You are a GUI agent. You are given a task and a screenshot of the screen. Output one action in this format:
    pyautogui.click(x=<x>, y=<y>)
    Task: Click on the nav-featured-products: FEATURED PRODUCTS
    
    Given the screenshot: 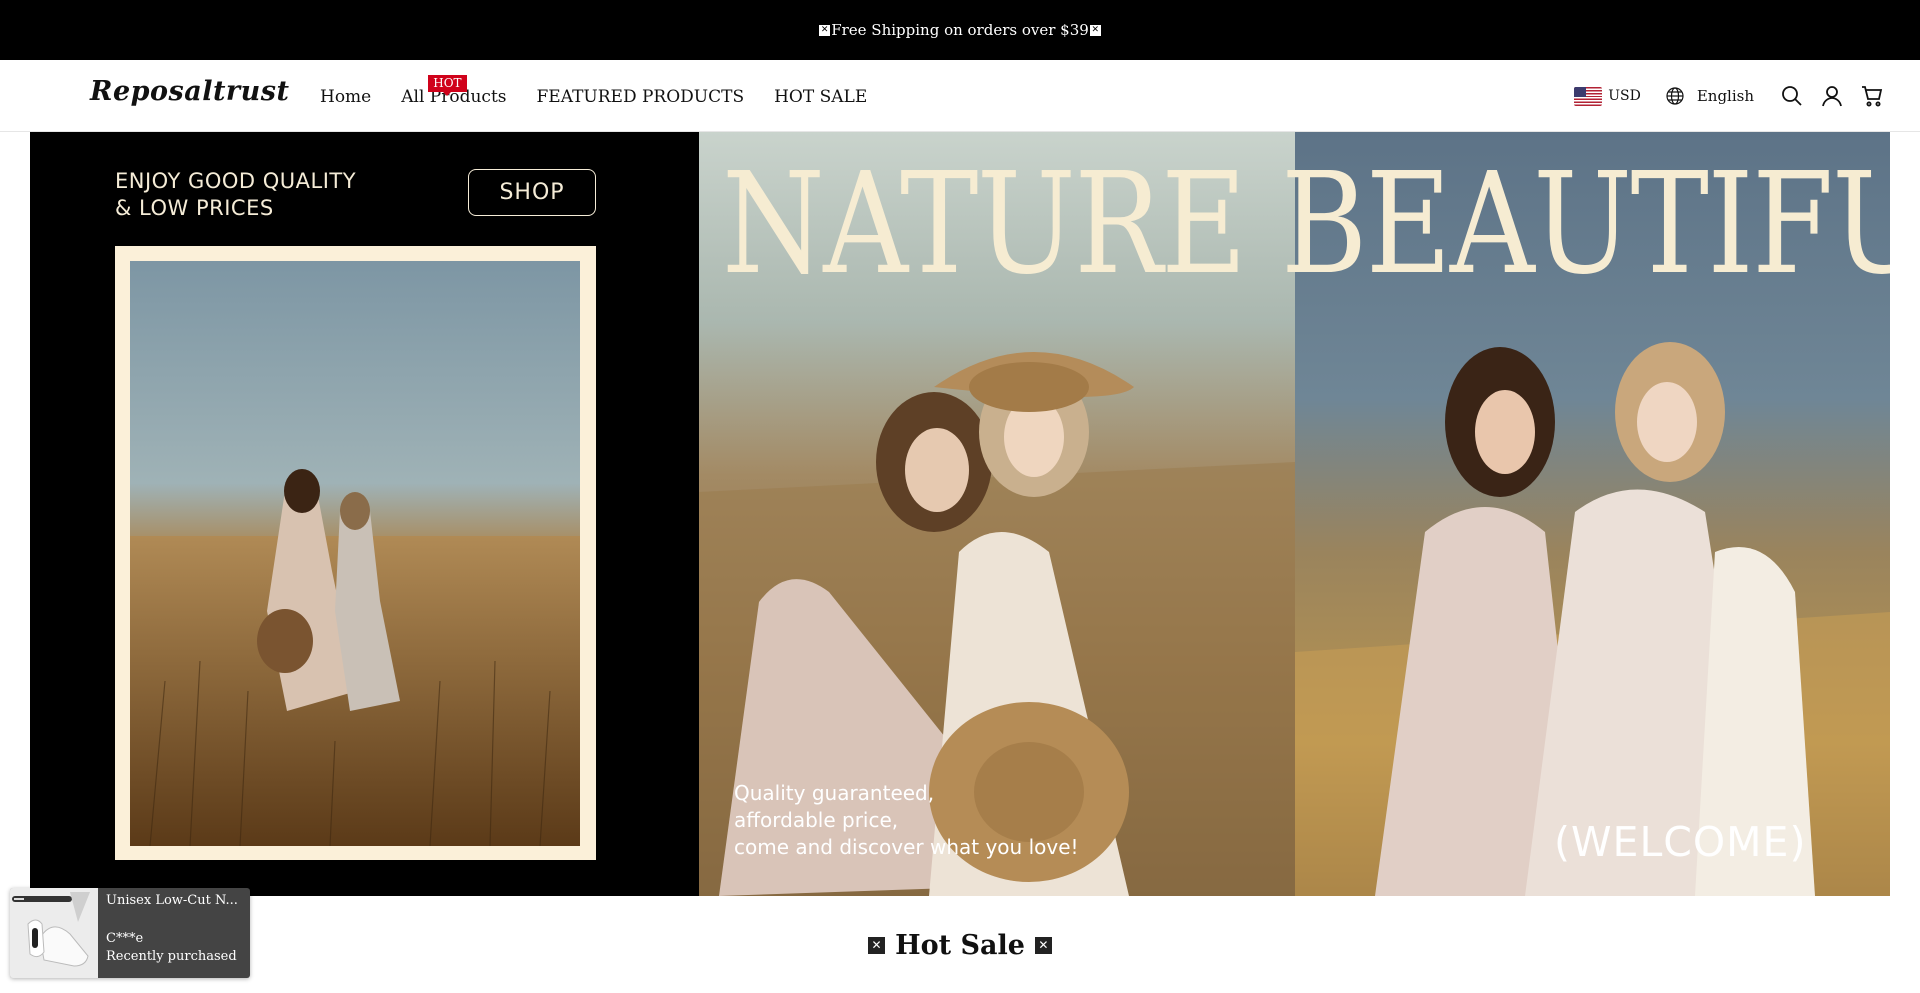 What is the action you would take?
    pyautogui.click(x=641, y=96)
    